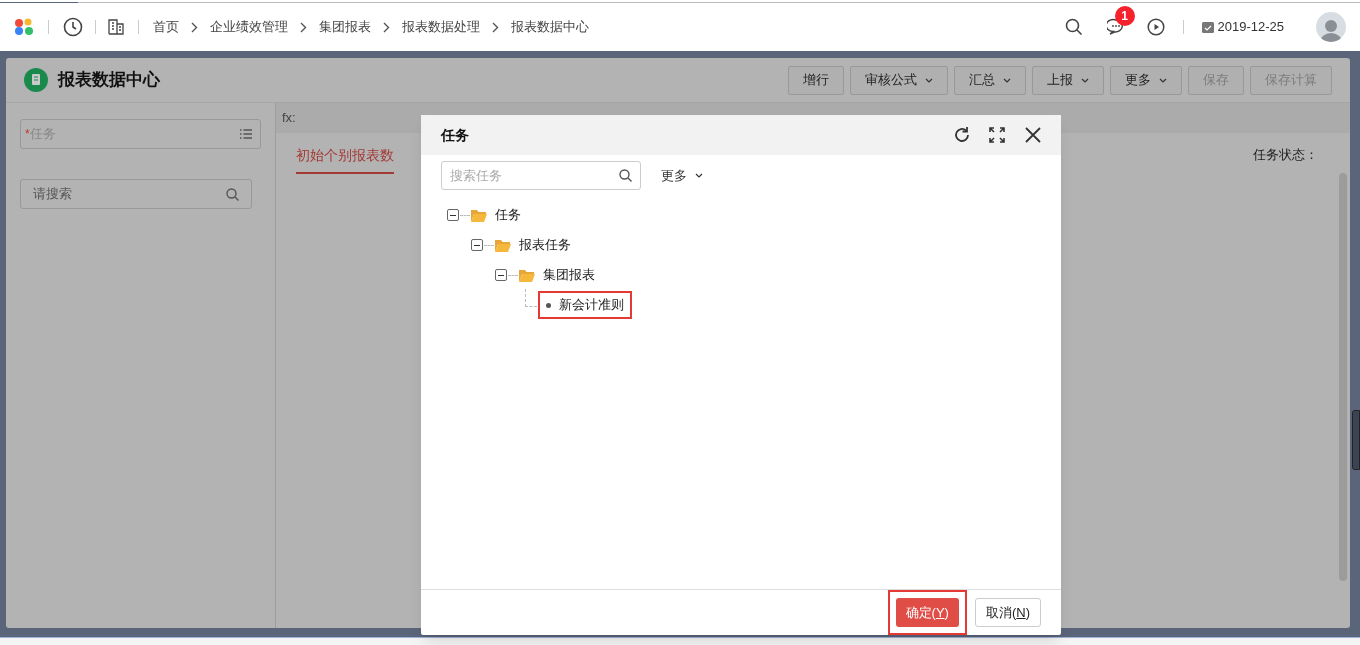 The height and width of the screenshot is (645, 1360). What do you see at coordinates (997, 135) in the screenshot?
I see `maximize-icon` at bounding box center [997, 135].